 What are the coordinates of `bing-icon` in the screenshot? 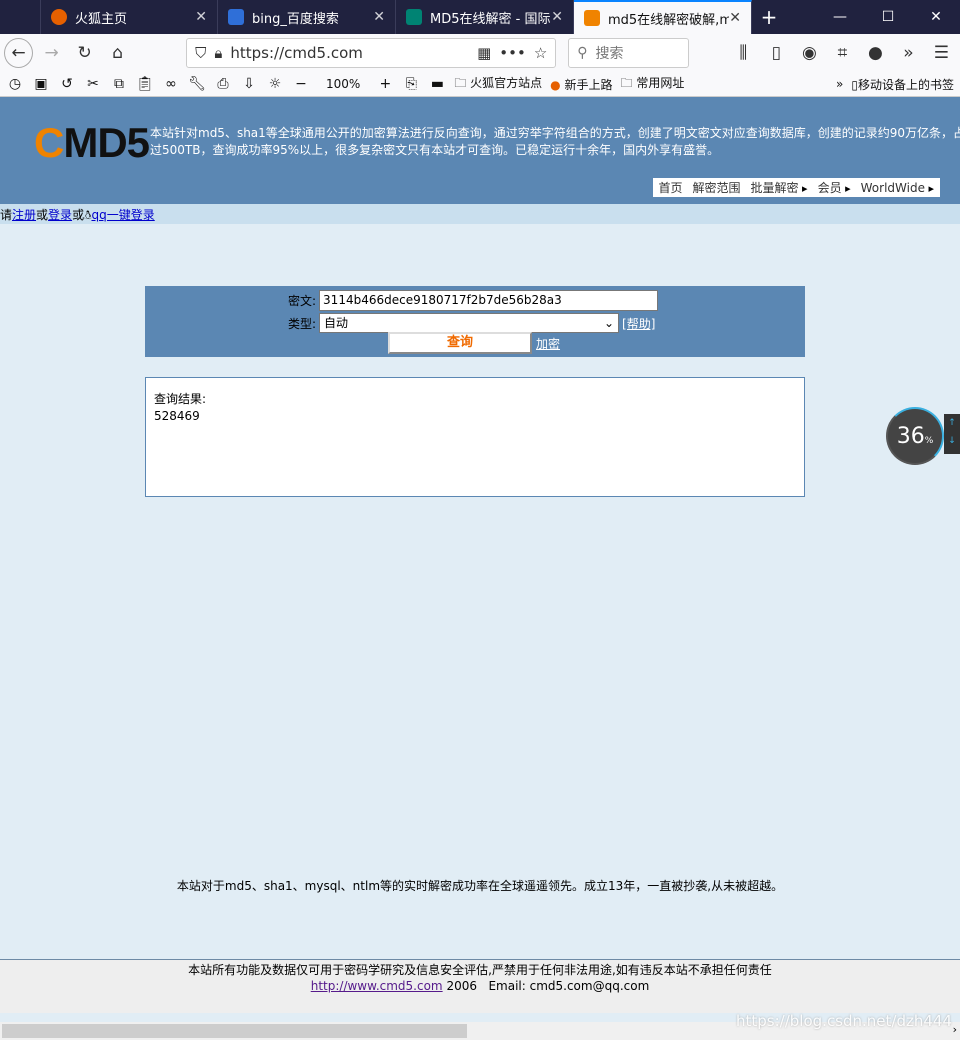 It's located at (414, 17).